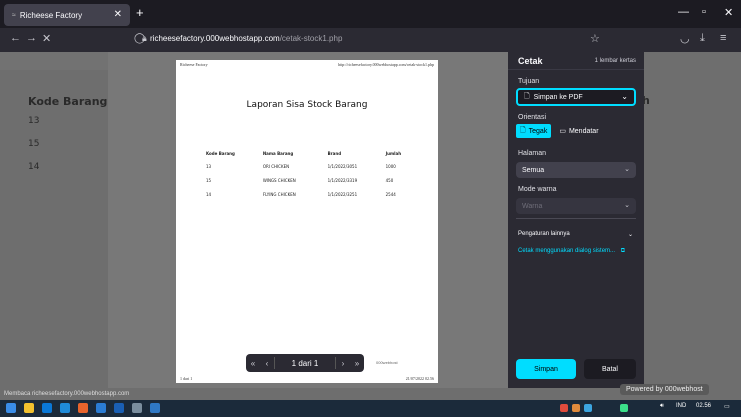  What do you see at coordinates (532, 117) in the screenshot?
I see `orientation-label: Orientasi` at bounding box center [532, 117].